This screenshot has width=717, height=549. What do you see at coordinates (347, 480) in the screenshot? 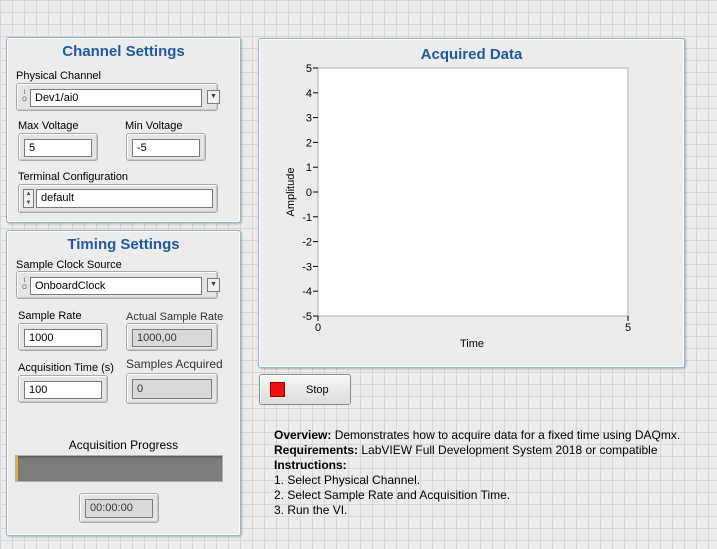
I see `instruction-step: 1. Select Physical Channel.` at bounding box center [347, 480].